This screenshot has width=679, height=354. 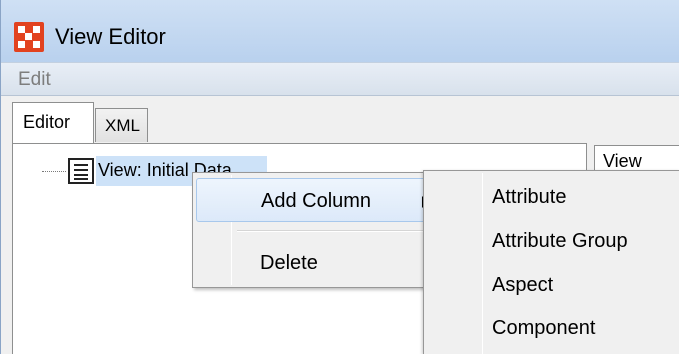 What do you see at coordinates (584, 242) in the screenshot?
I see `submenu-item-attribute-group: Attribute Group` at bounding box center [584, 242].